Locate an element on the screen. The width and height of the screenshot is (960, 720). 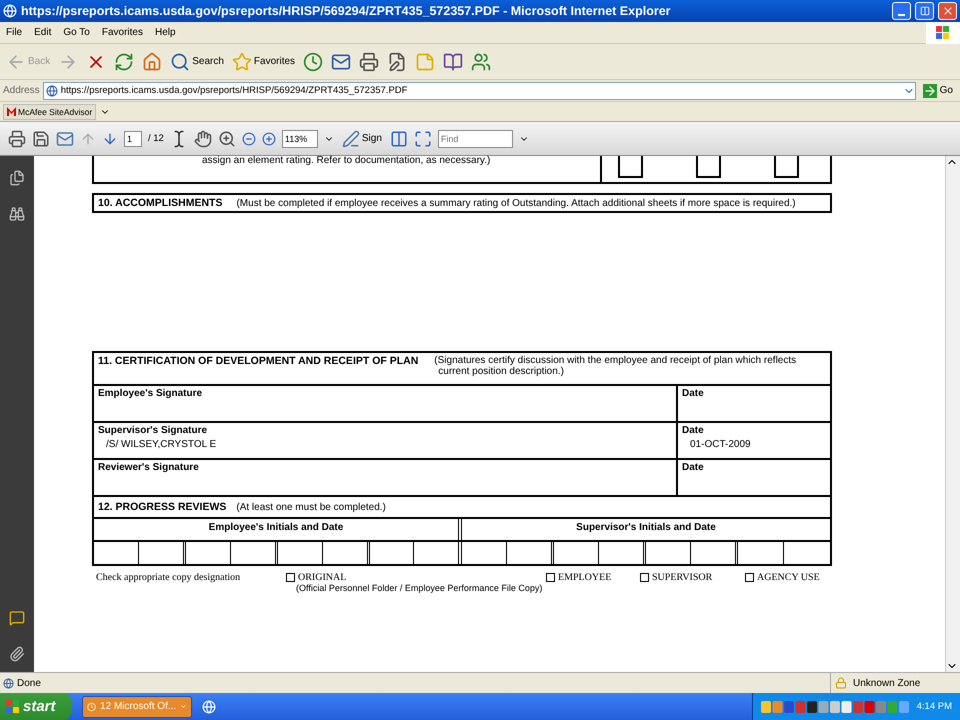
copy-designation-label: Check appropriate copy designation is located at coordinates (168, 578).